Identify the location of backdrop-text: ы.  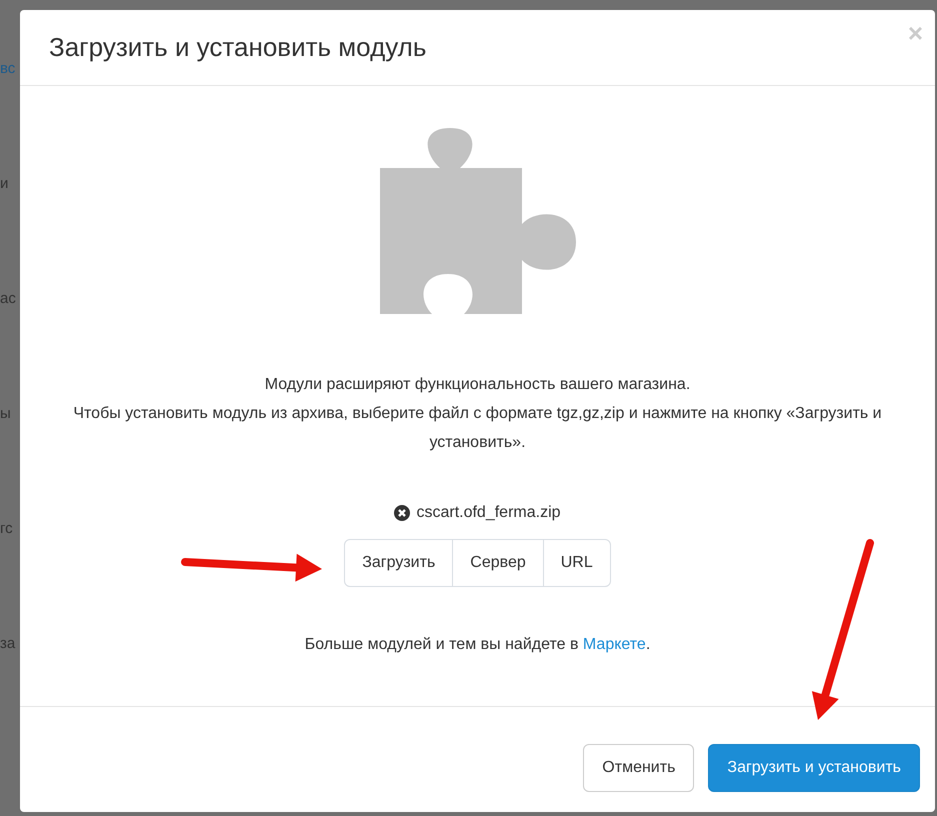
(6, 414).